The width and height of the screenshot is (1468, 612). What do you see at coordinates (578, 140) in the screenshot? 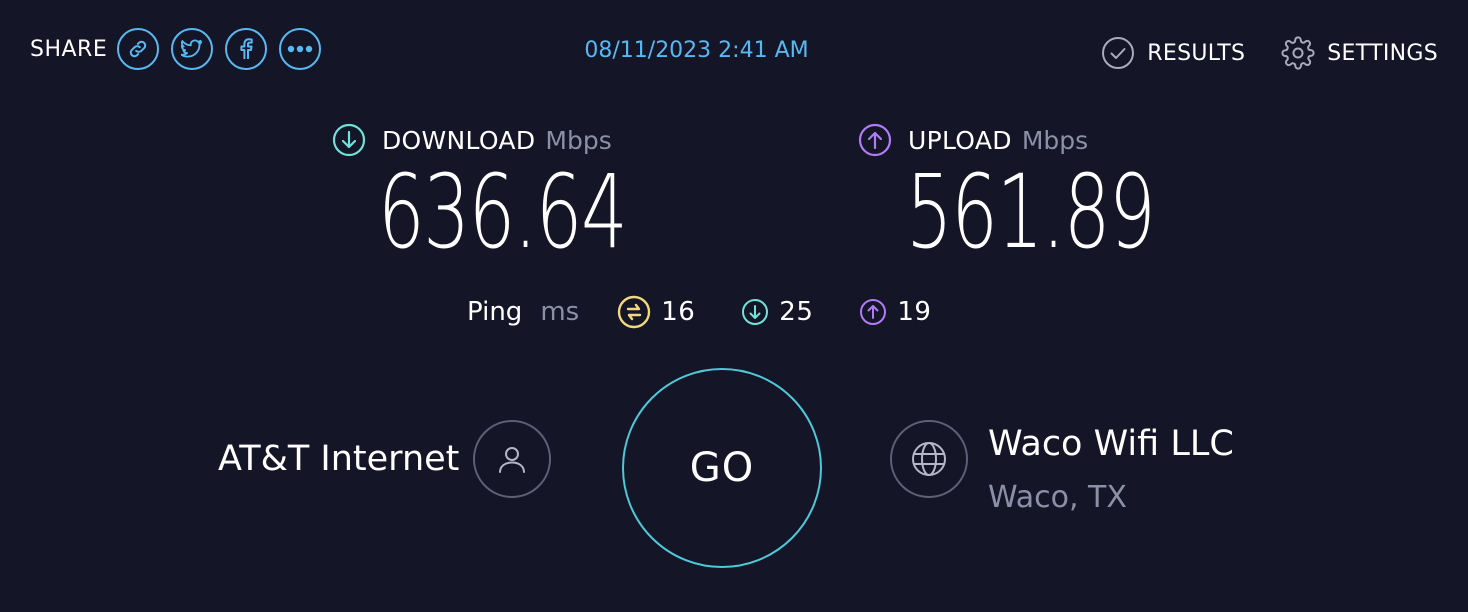
I see `download-unit: Mbps` at bounding box center [578, 140].